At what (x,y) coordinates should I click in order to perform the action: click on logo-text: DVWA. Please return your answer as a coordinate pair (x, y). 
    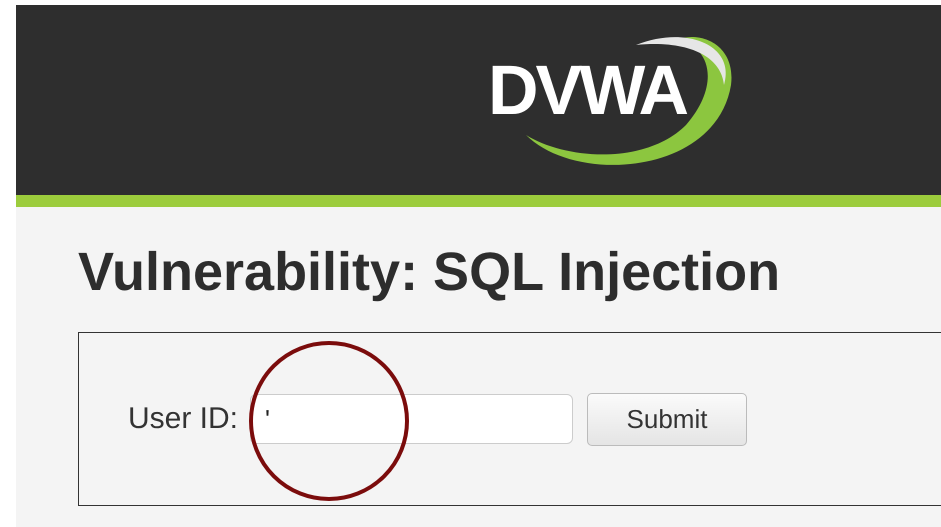
    Looking at the image, I should click on (587, 90).